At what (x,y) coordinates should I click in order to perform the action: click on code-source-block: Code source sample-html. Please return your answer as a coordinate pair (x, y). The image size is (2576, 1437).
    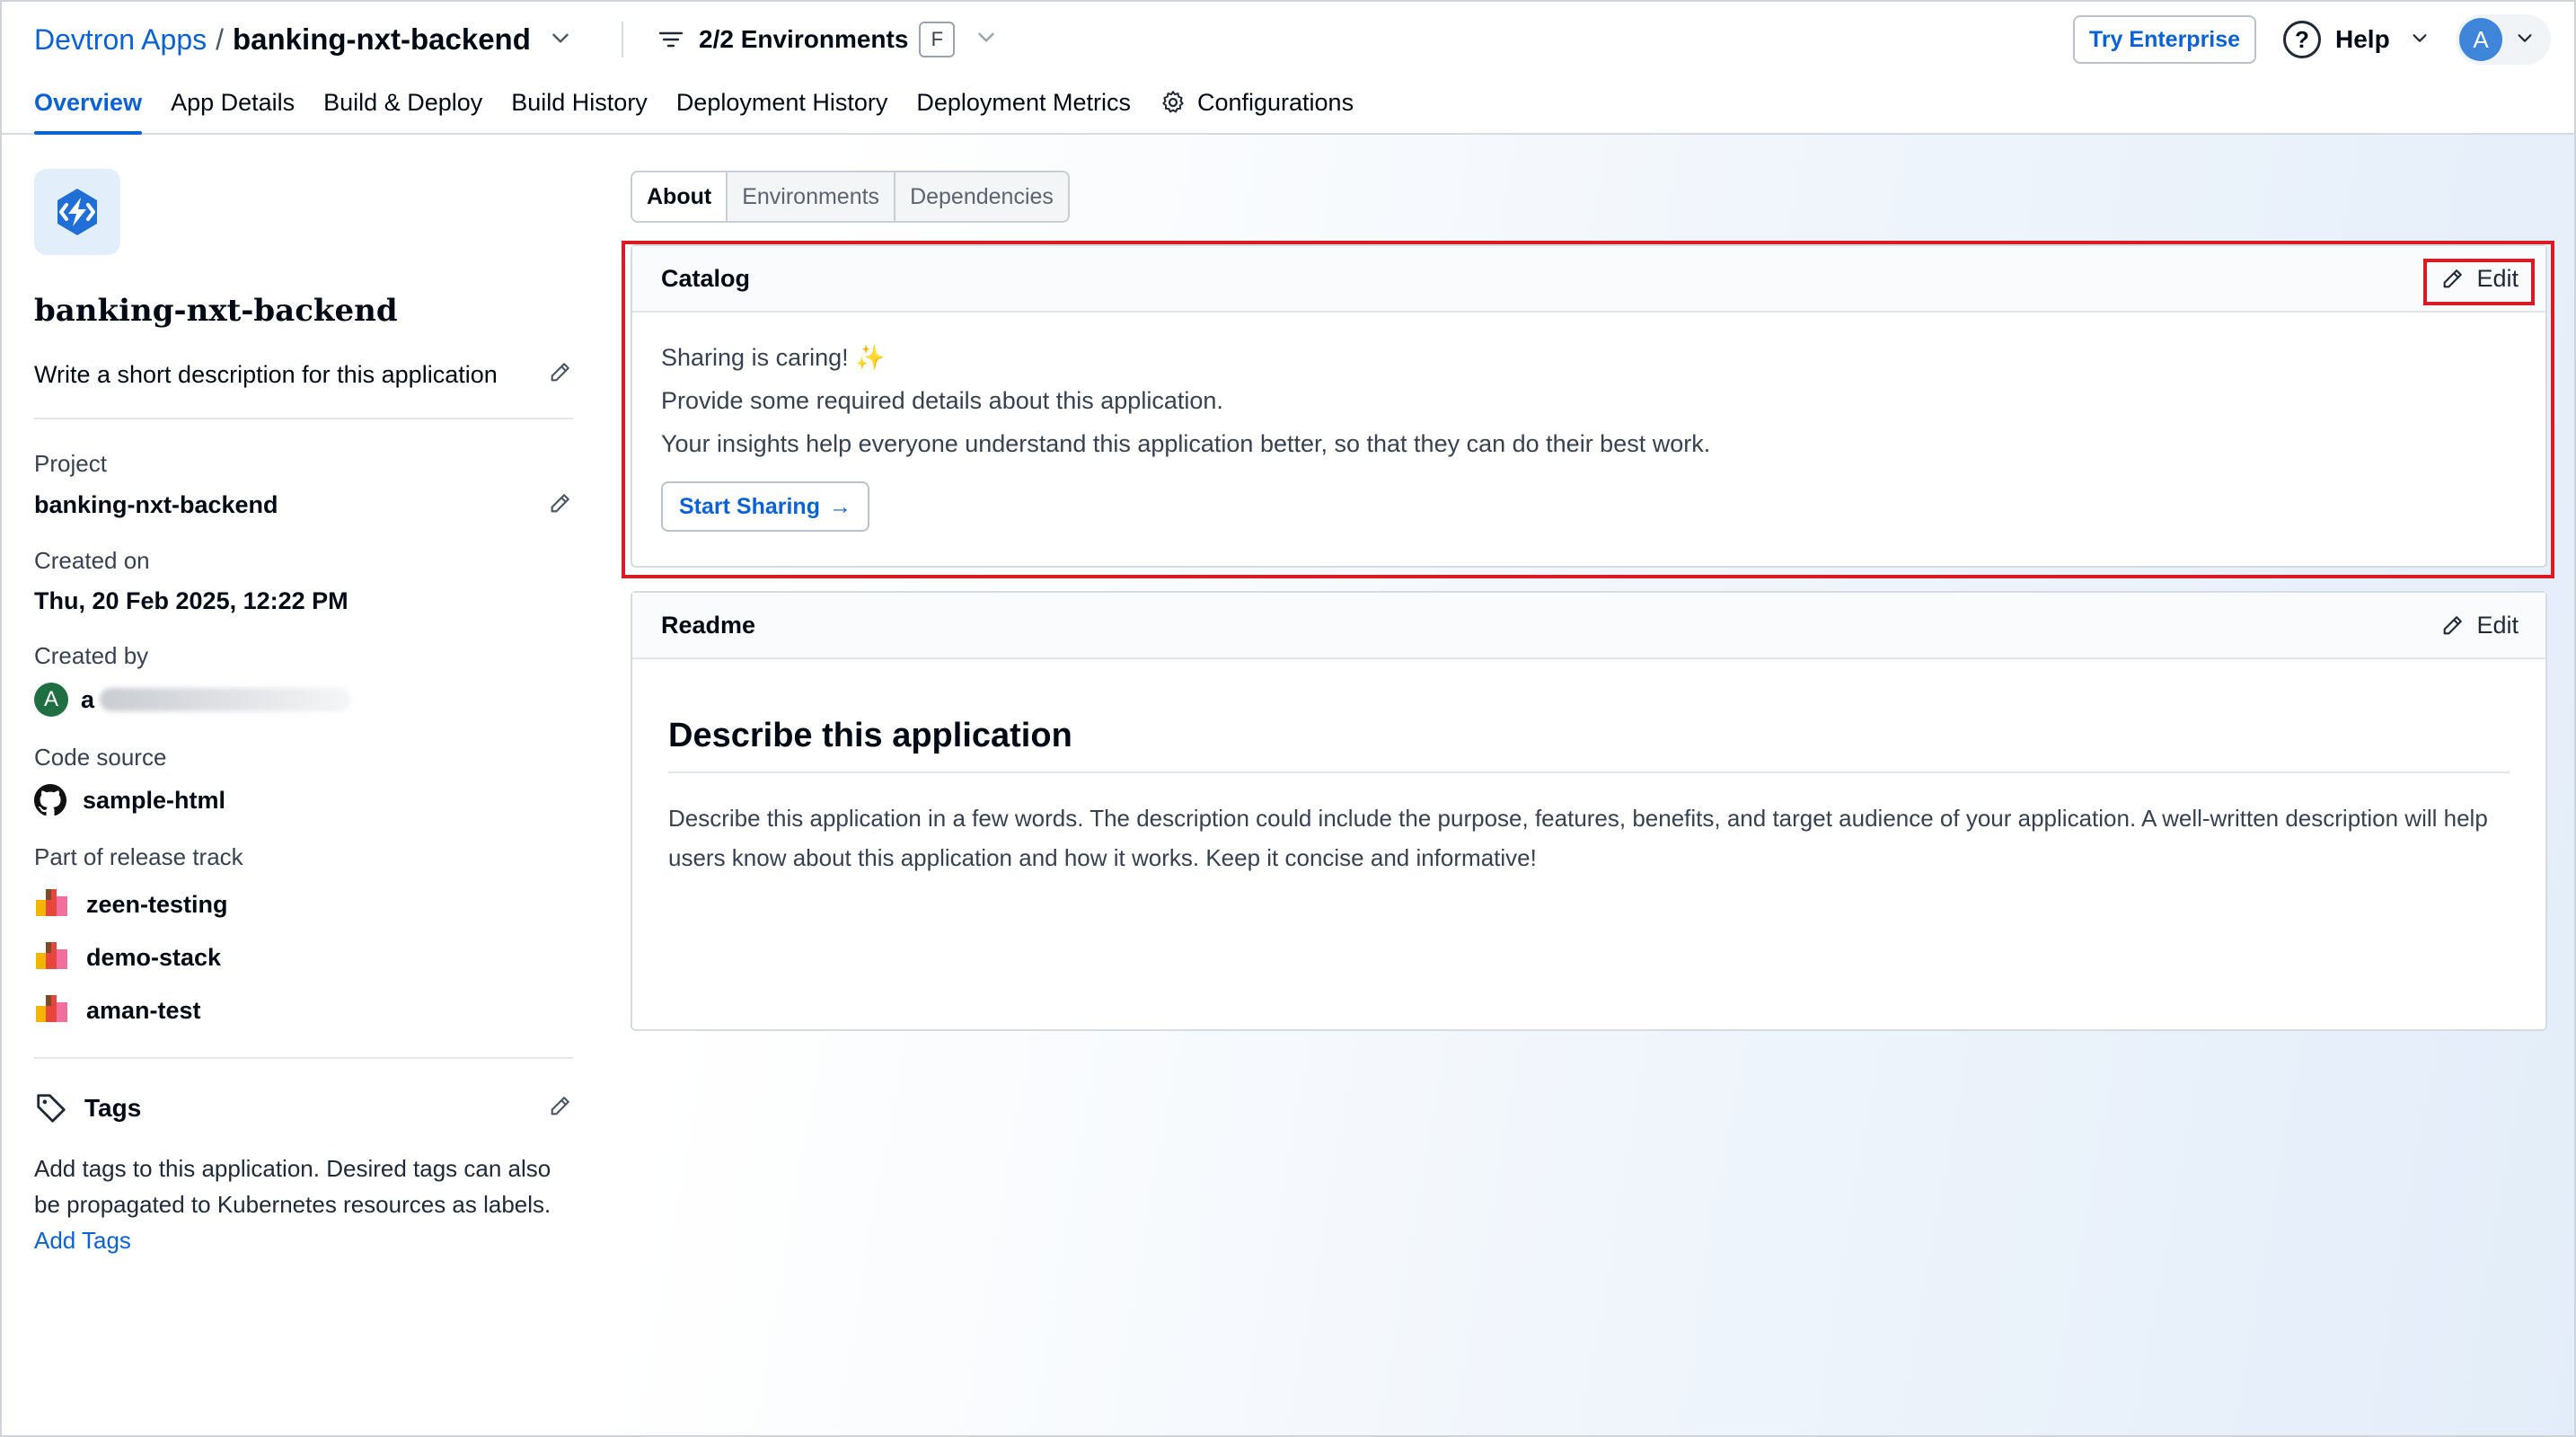
    Looking at the image, I should click on (303, 780).